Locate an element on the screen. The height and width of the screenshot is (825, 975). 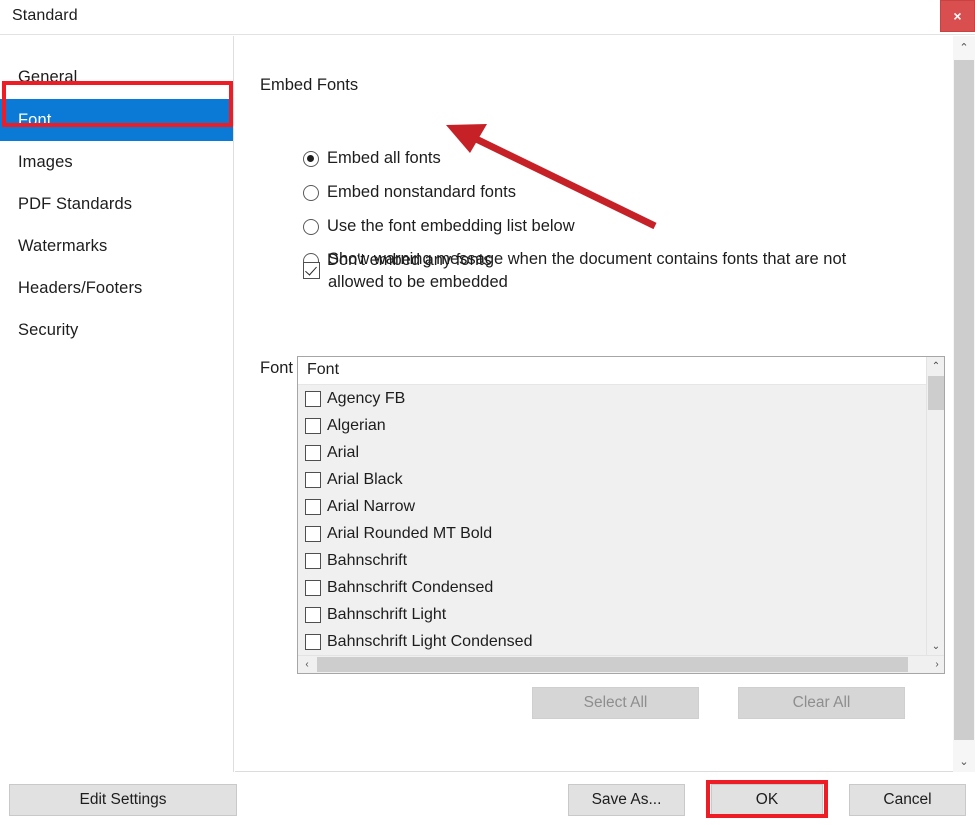
close-icon: × is located at coordinates (957, 16).